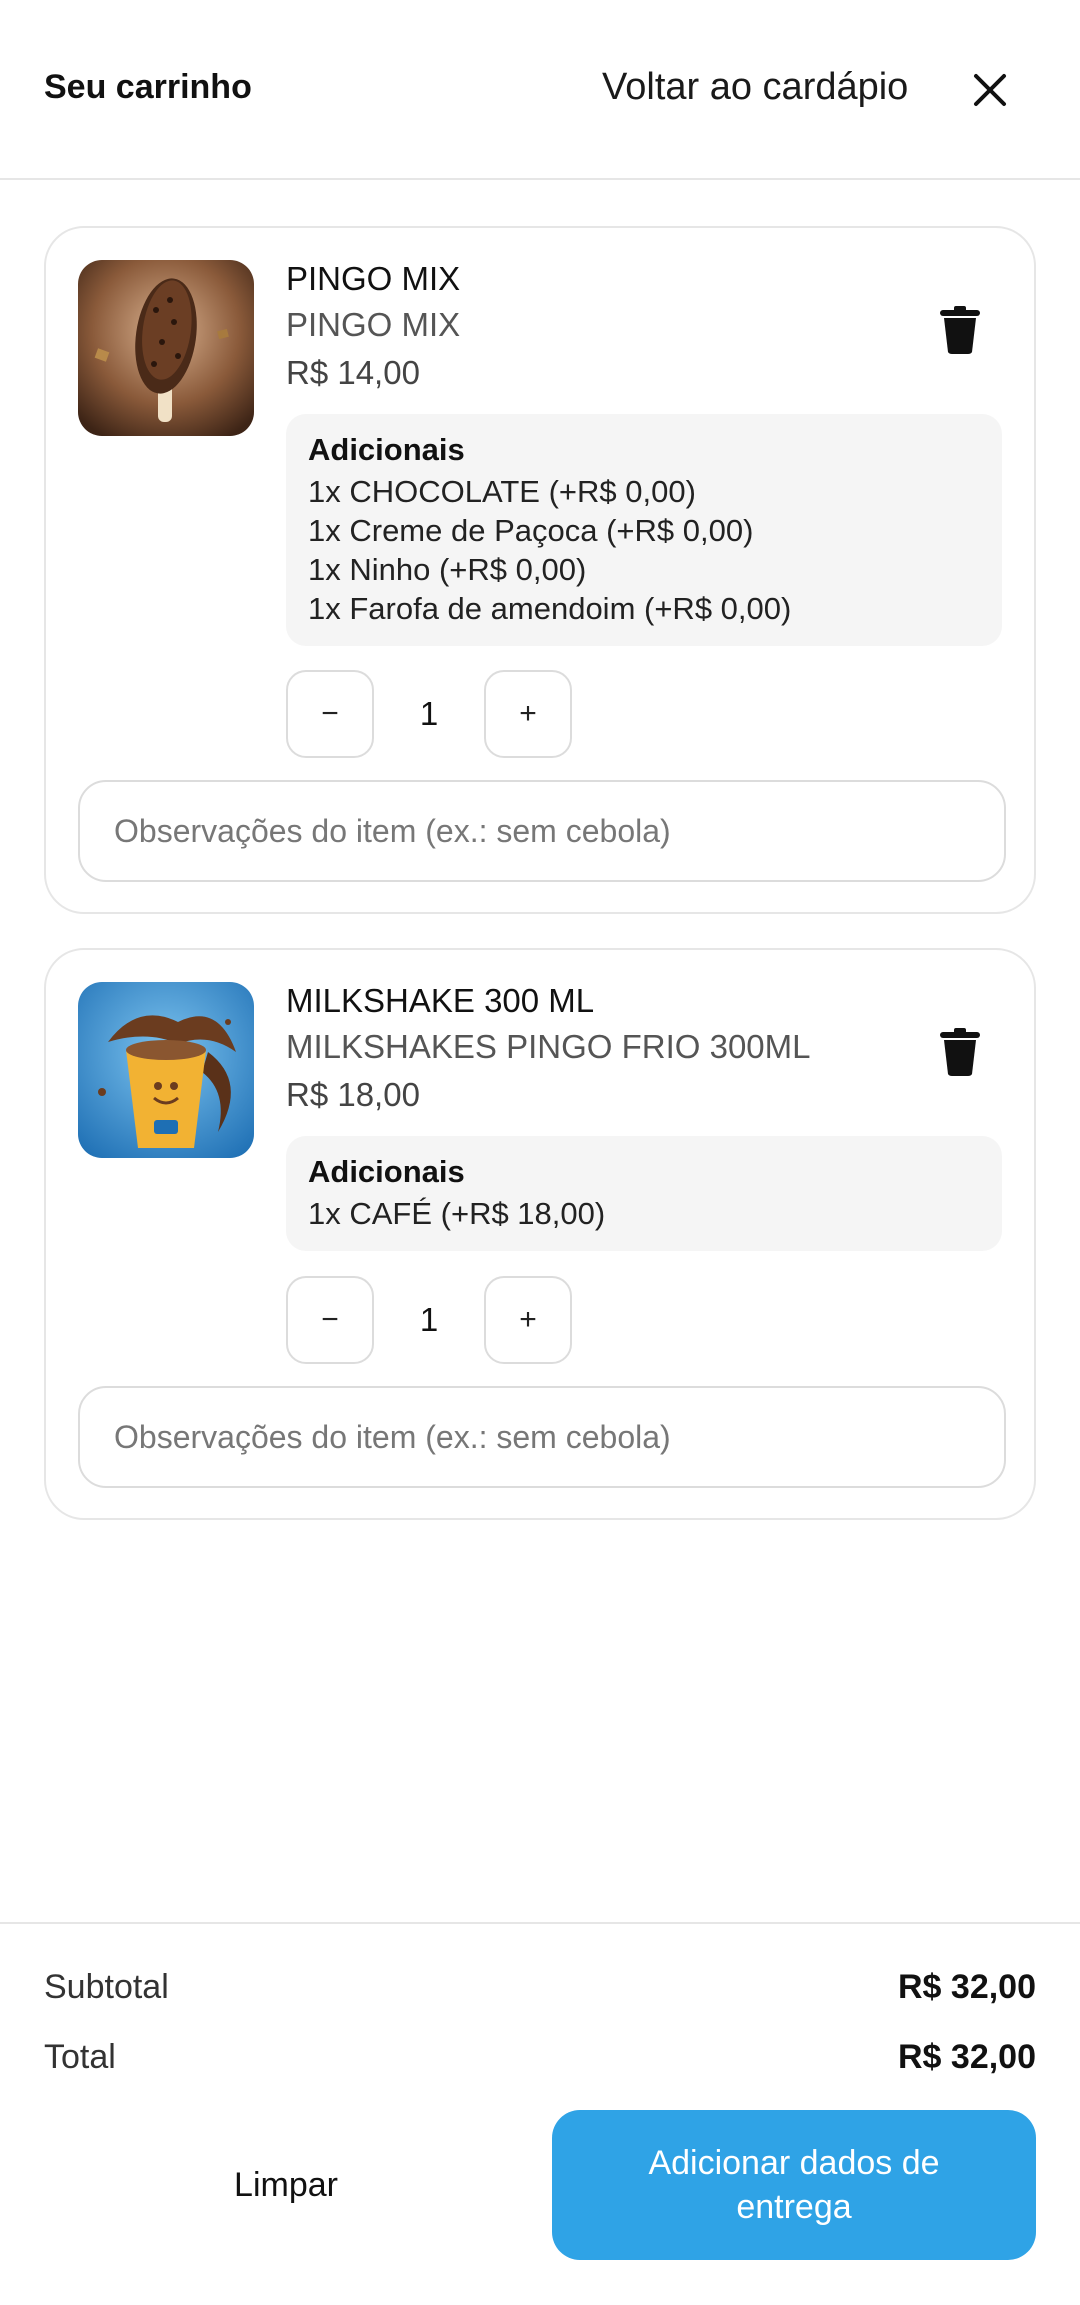 This screenshot has width=1080, height=2305. I want to click on item-description: PINGO MIX, so click(373, 324).